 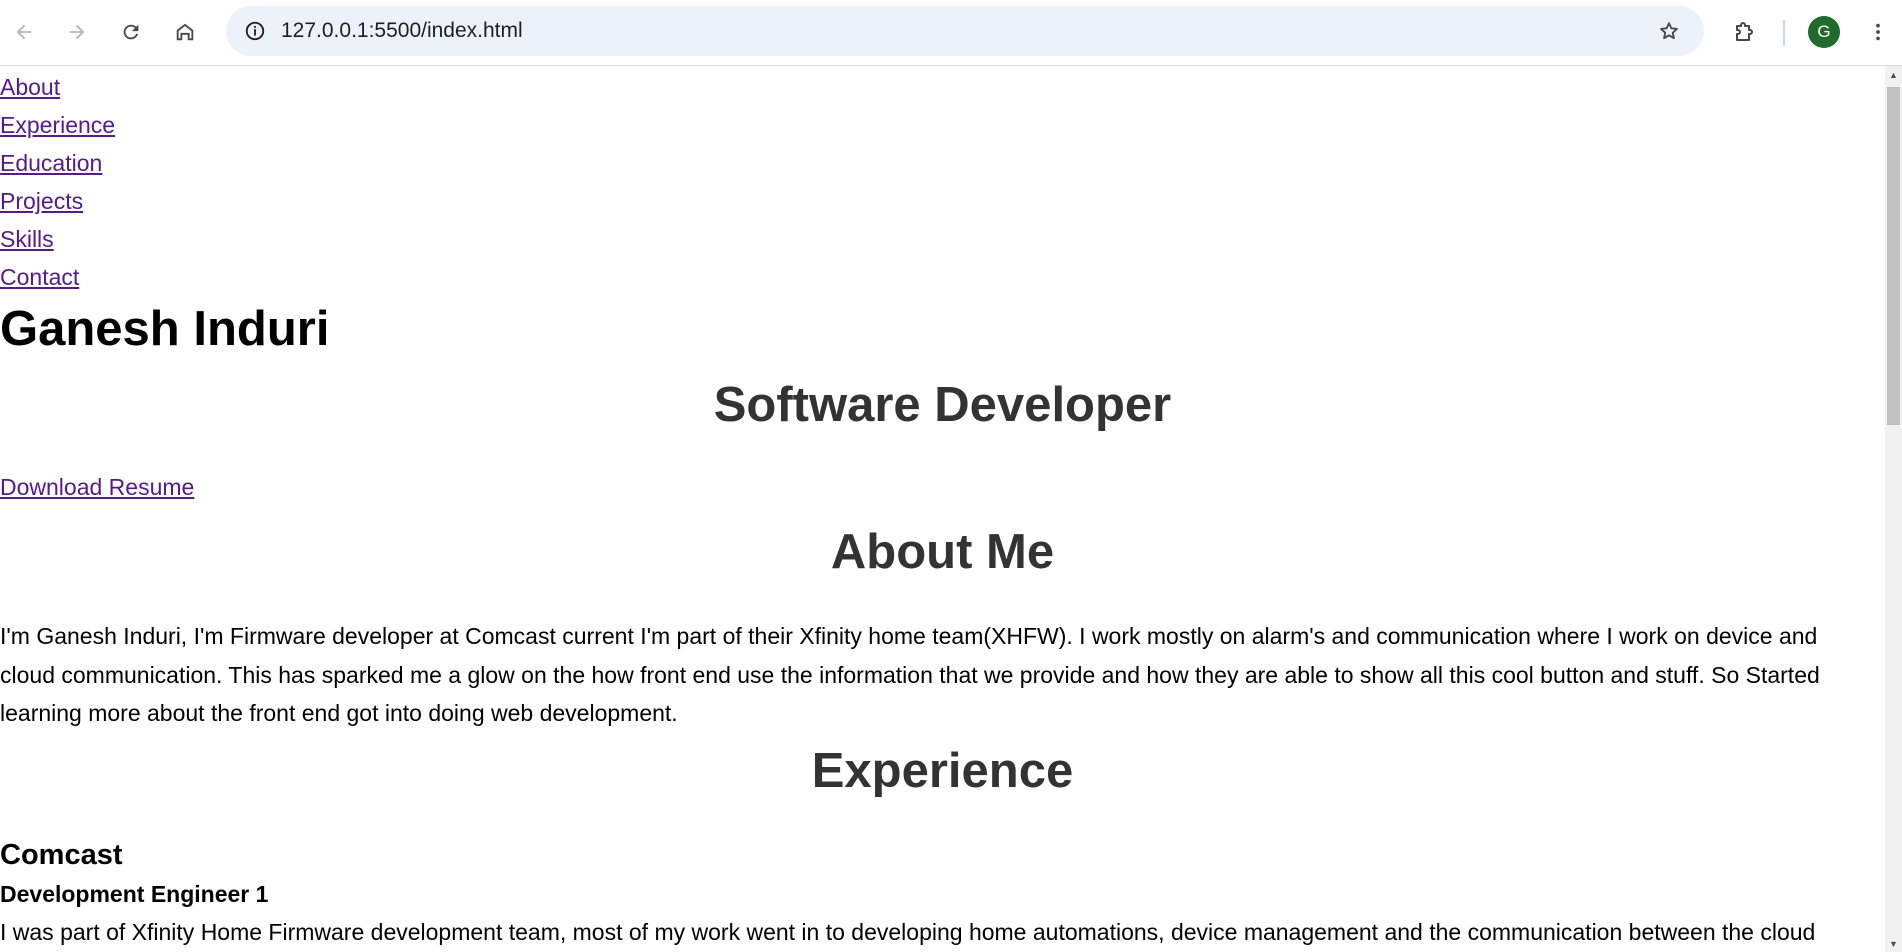 What do you see at coordinates (942, 125) in the screenshot?
I see `nav-link-experience: Experience` at bounding box center [942, 125].